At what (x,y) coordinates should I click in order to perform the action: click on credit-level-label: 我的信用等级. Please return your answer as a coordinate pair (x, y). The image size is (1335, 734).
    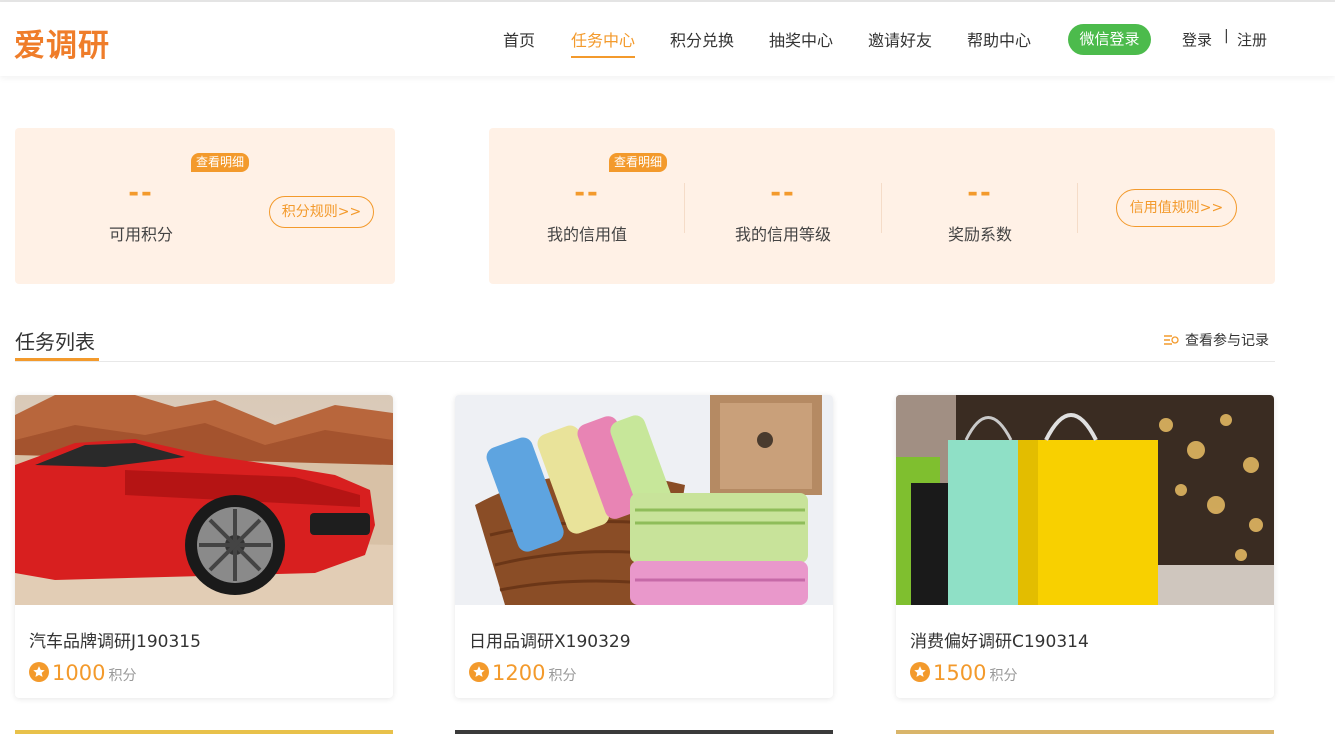
    Looking at the image, I should click on (782, 234).